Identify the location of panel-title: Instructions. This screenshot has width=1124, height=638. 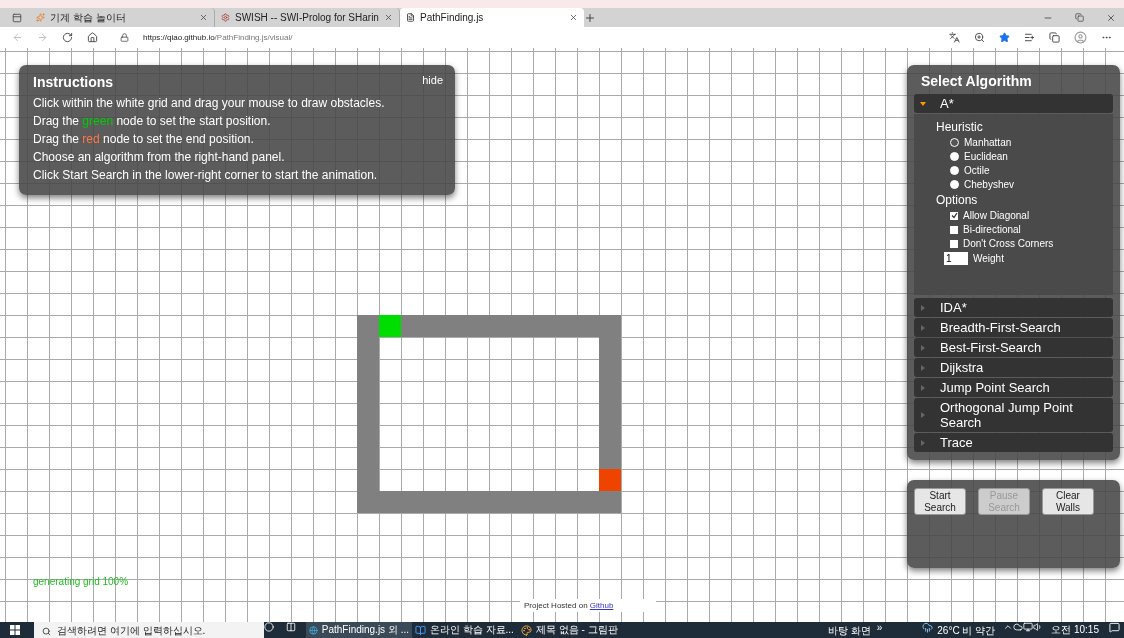
(73, 82).